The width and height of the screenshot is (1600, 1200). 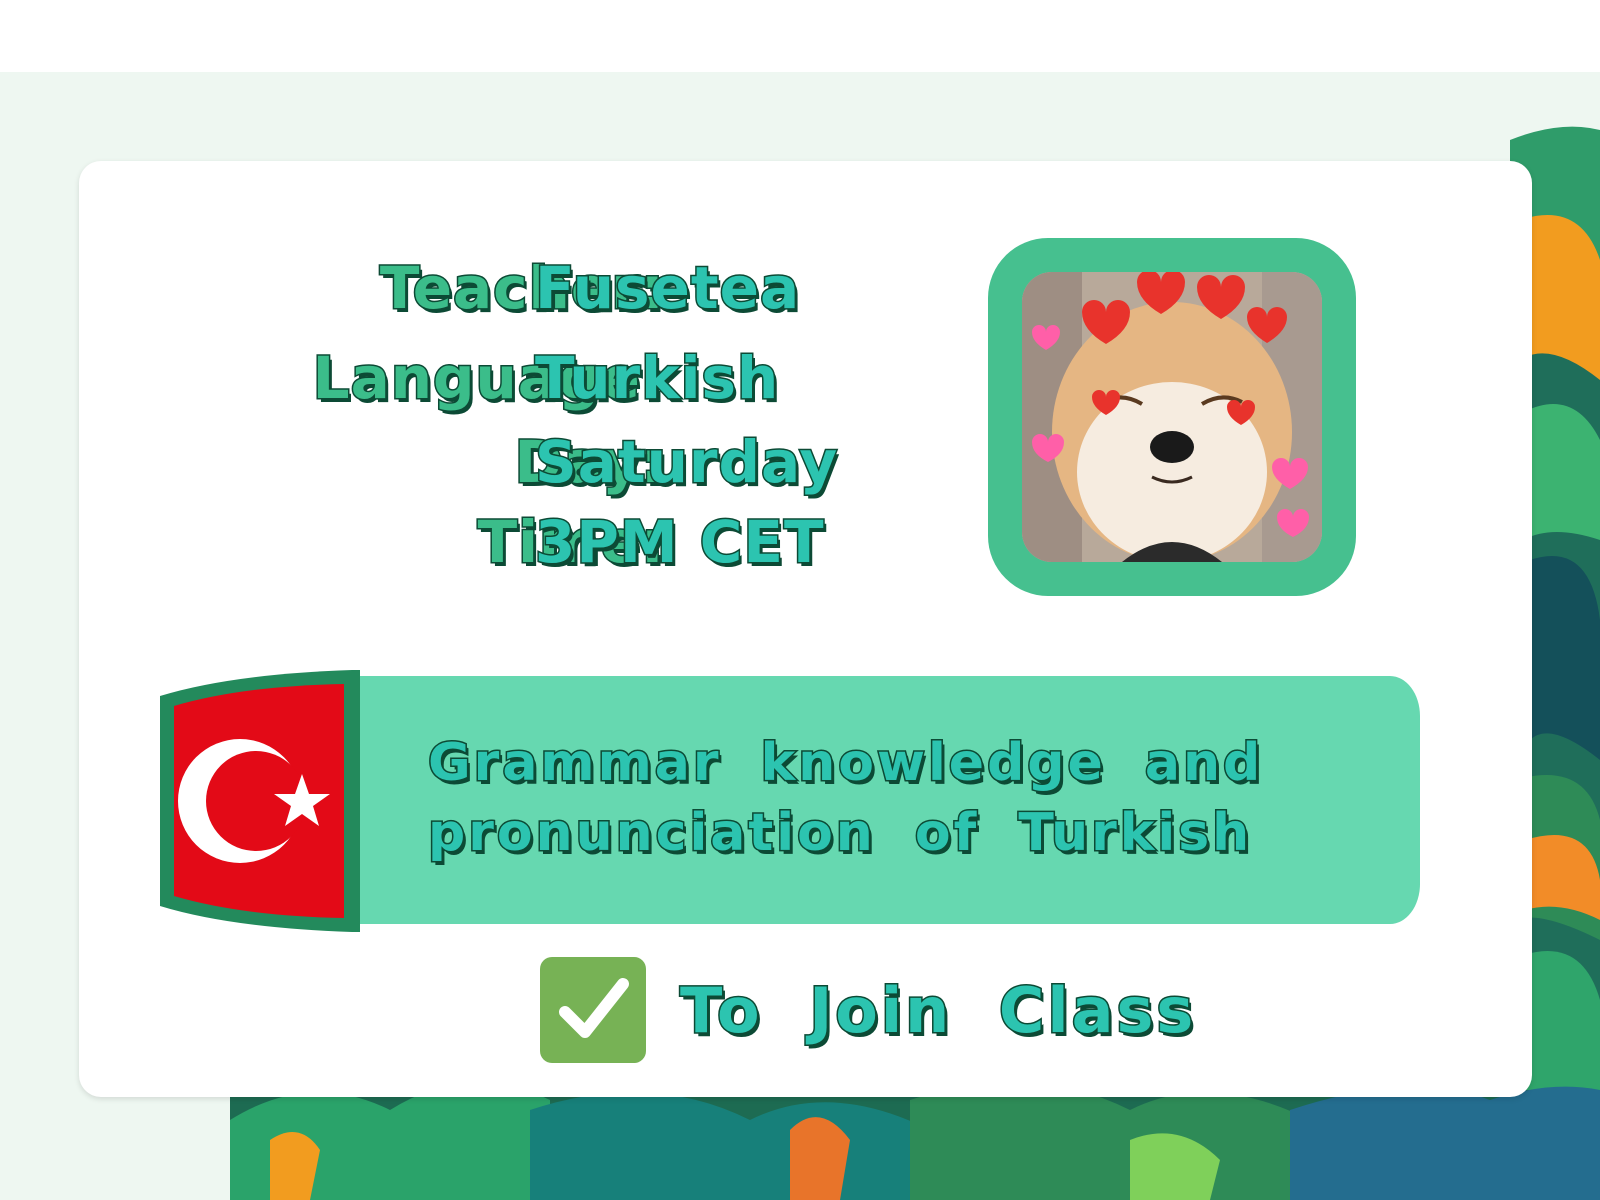 What do you see at coordinates (500, 378) in the screenshot?
I see `language-row: Language: Turkish` at bounding box center [500, 378].